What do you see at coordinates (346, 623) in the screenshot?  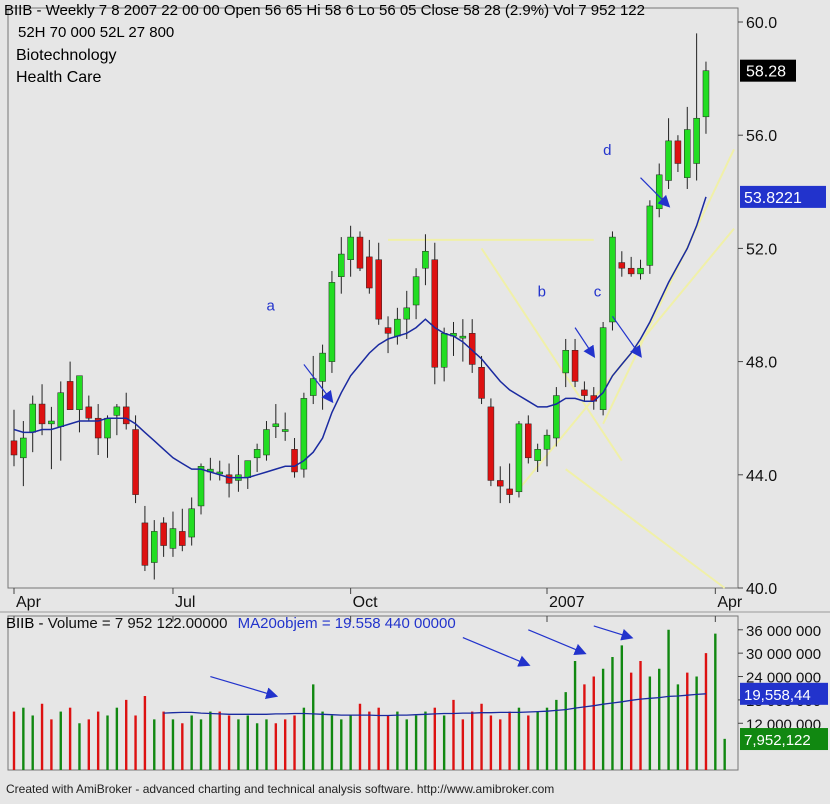 I see `volume-ma-label: MA20objem = 19.558 440 00000` at bounding box center [346, 623].